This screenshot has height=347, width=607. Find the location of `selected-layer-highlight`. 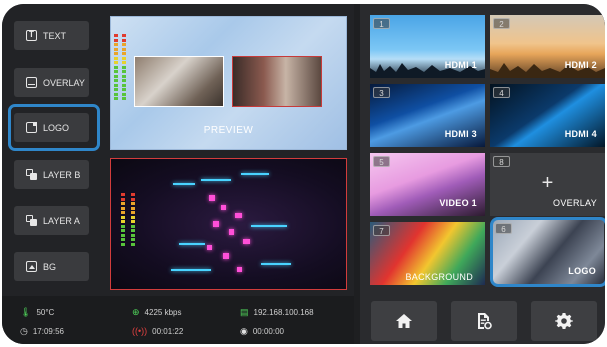

selected-layer-highlight is located at coordinates (54, 127).